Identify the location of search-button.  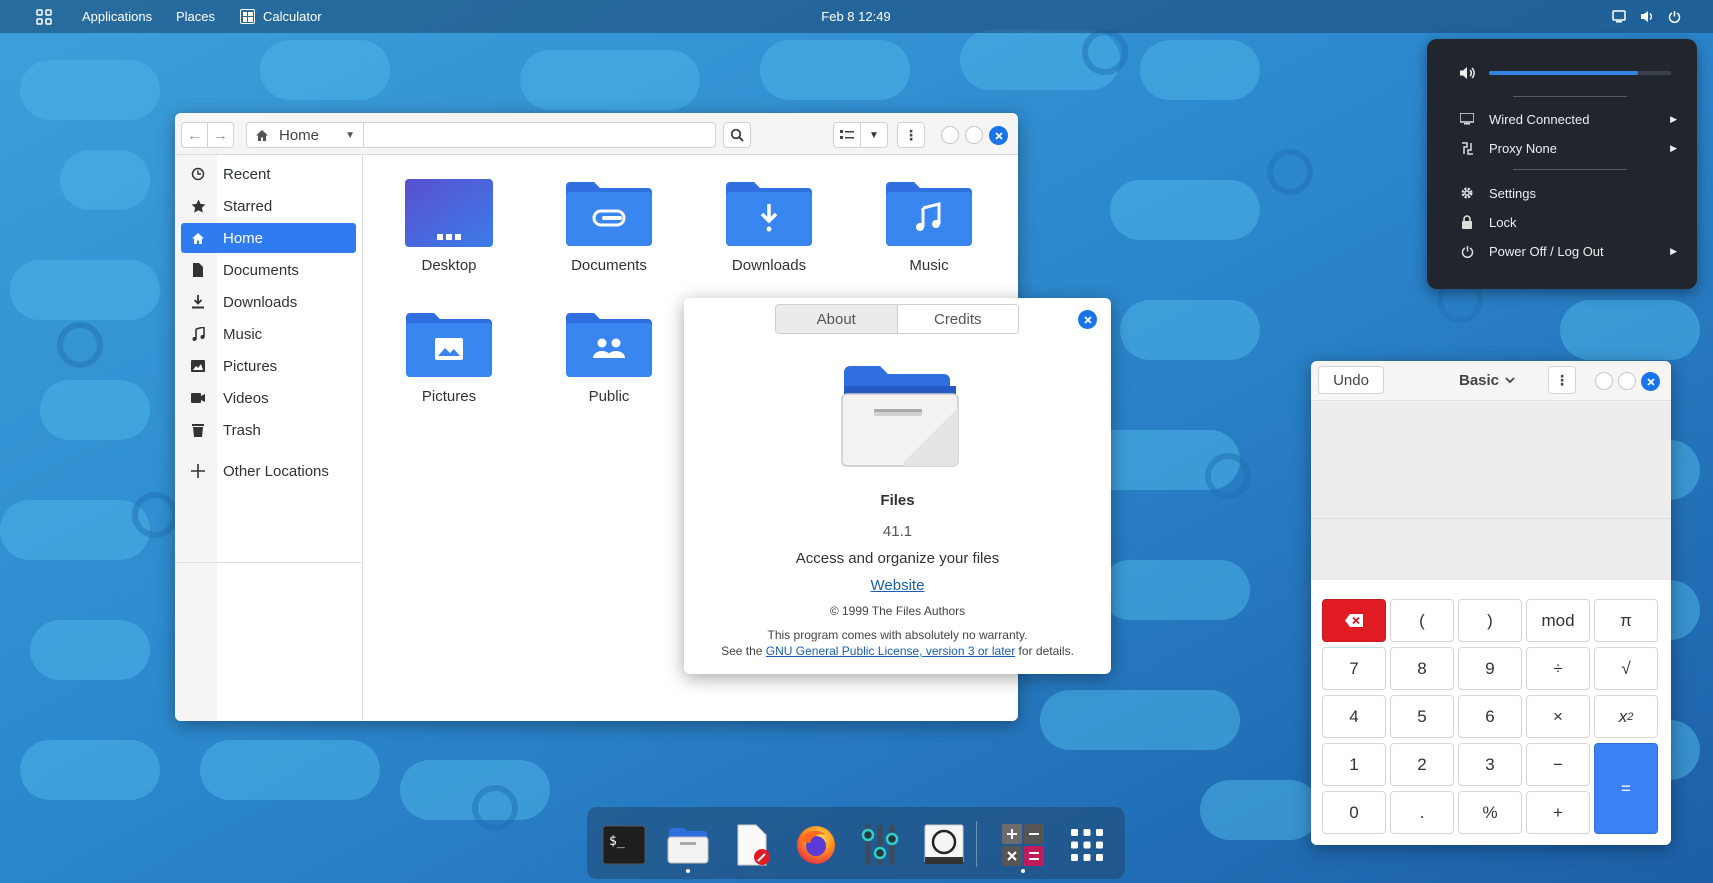
(737, 135).